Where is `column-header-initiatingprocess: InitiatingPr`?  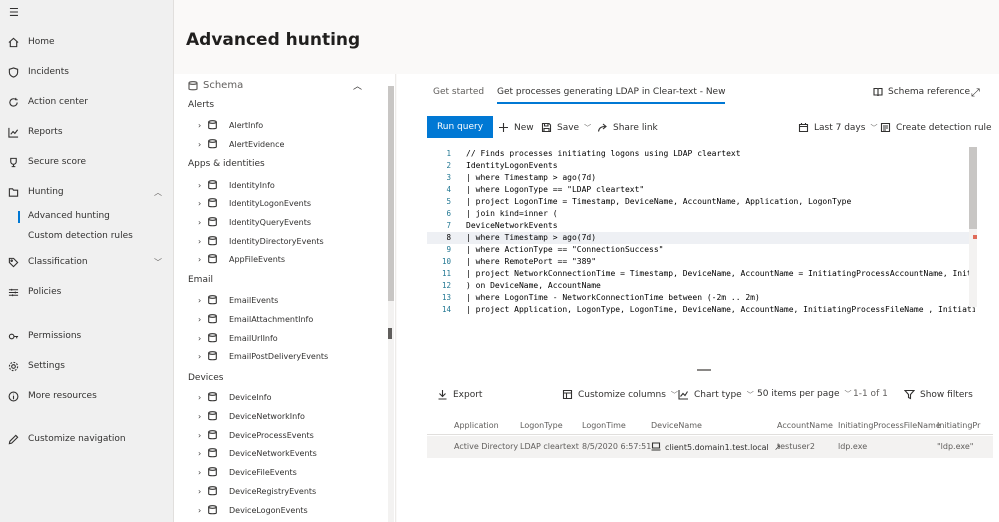 column-header-initiatingprocess: InitiatingPr is located at coordinates (958, 425).